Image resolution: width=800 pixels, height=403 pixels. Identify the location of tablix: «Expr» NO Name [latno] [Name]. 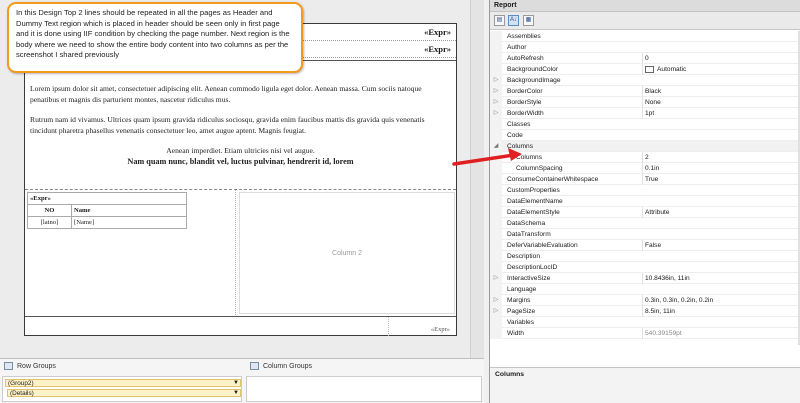
(107, 210).